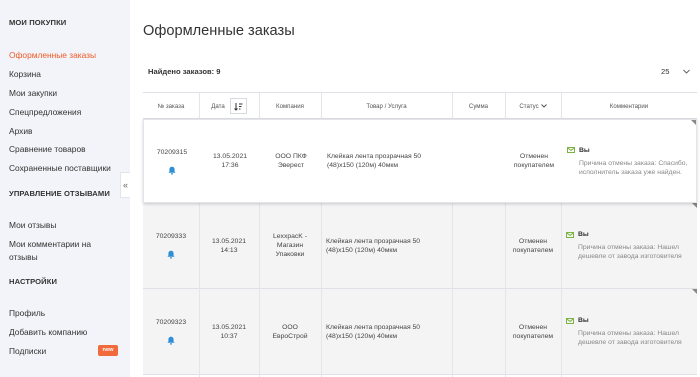 The width and height of the screenshot is (700, 377). I want to click on date-cell: 13.05.2021 10:37, so click(229, 331).